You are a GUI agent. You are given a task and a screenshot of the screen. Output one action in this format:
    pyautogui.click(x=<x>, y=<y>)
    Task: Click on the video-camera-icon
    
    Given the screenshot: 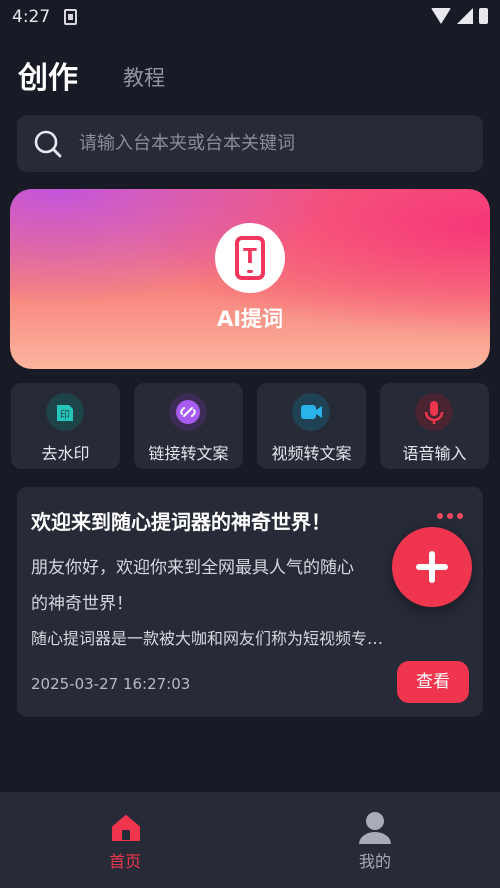 What is the action you would take?
    pyautogui.click(x=311, y=412)
    